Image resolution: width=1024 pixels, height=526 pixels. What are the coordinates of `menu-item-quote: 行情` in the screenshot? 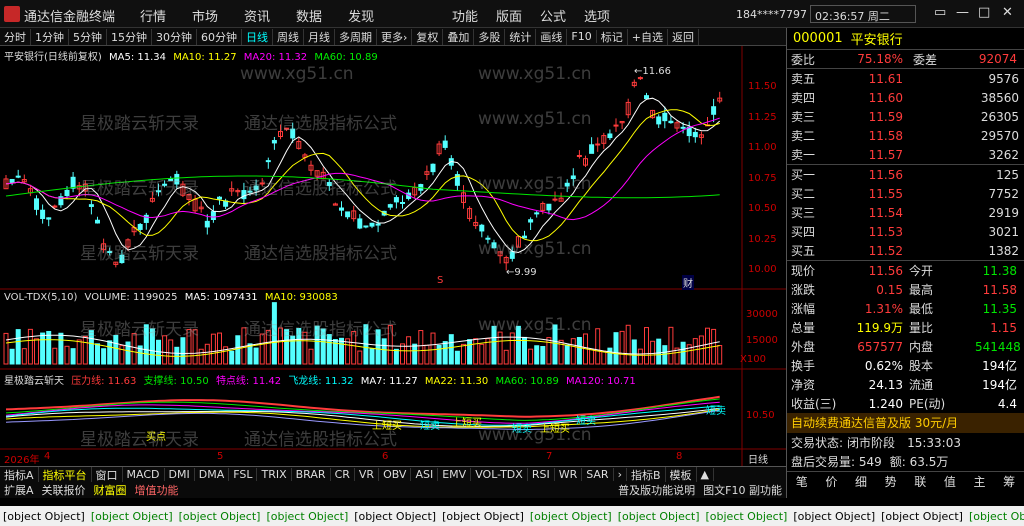 It's located at (153, 15).